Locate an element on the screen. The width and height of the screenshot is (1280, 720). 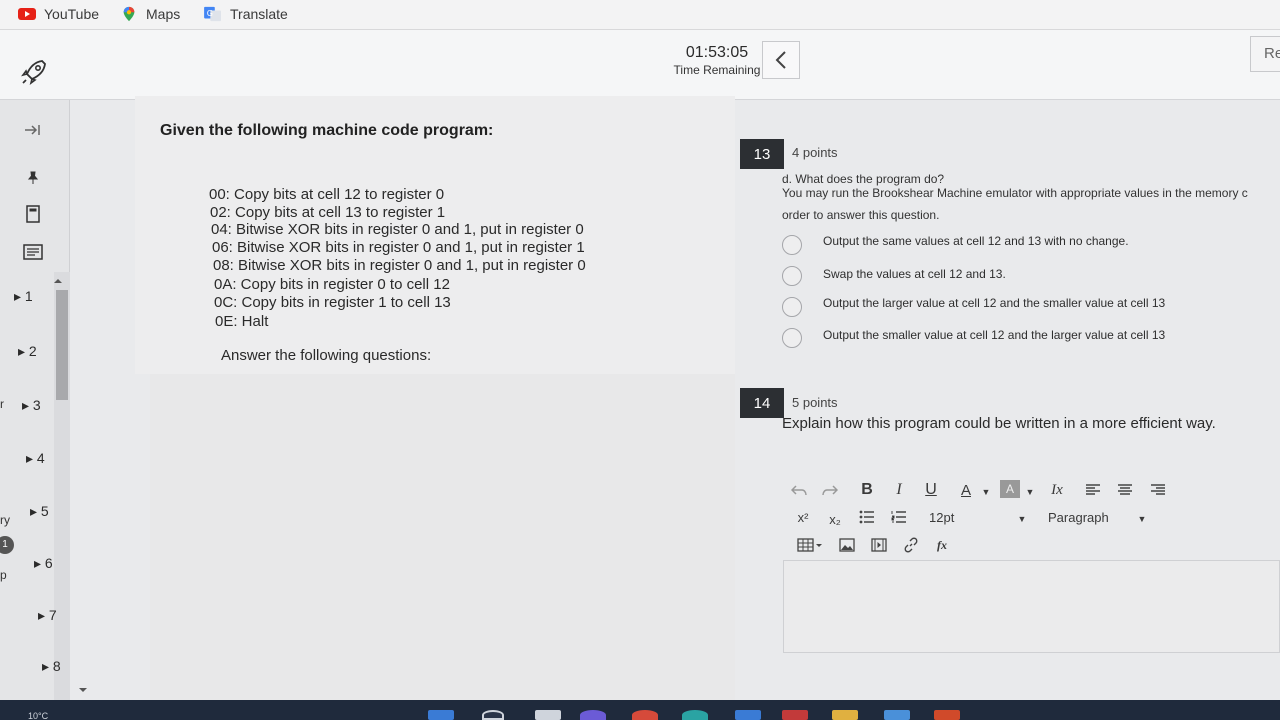
nav-question-label: 8 is located at coordinates (56, 666).